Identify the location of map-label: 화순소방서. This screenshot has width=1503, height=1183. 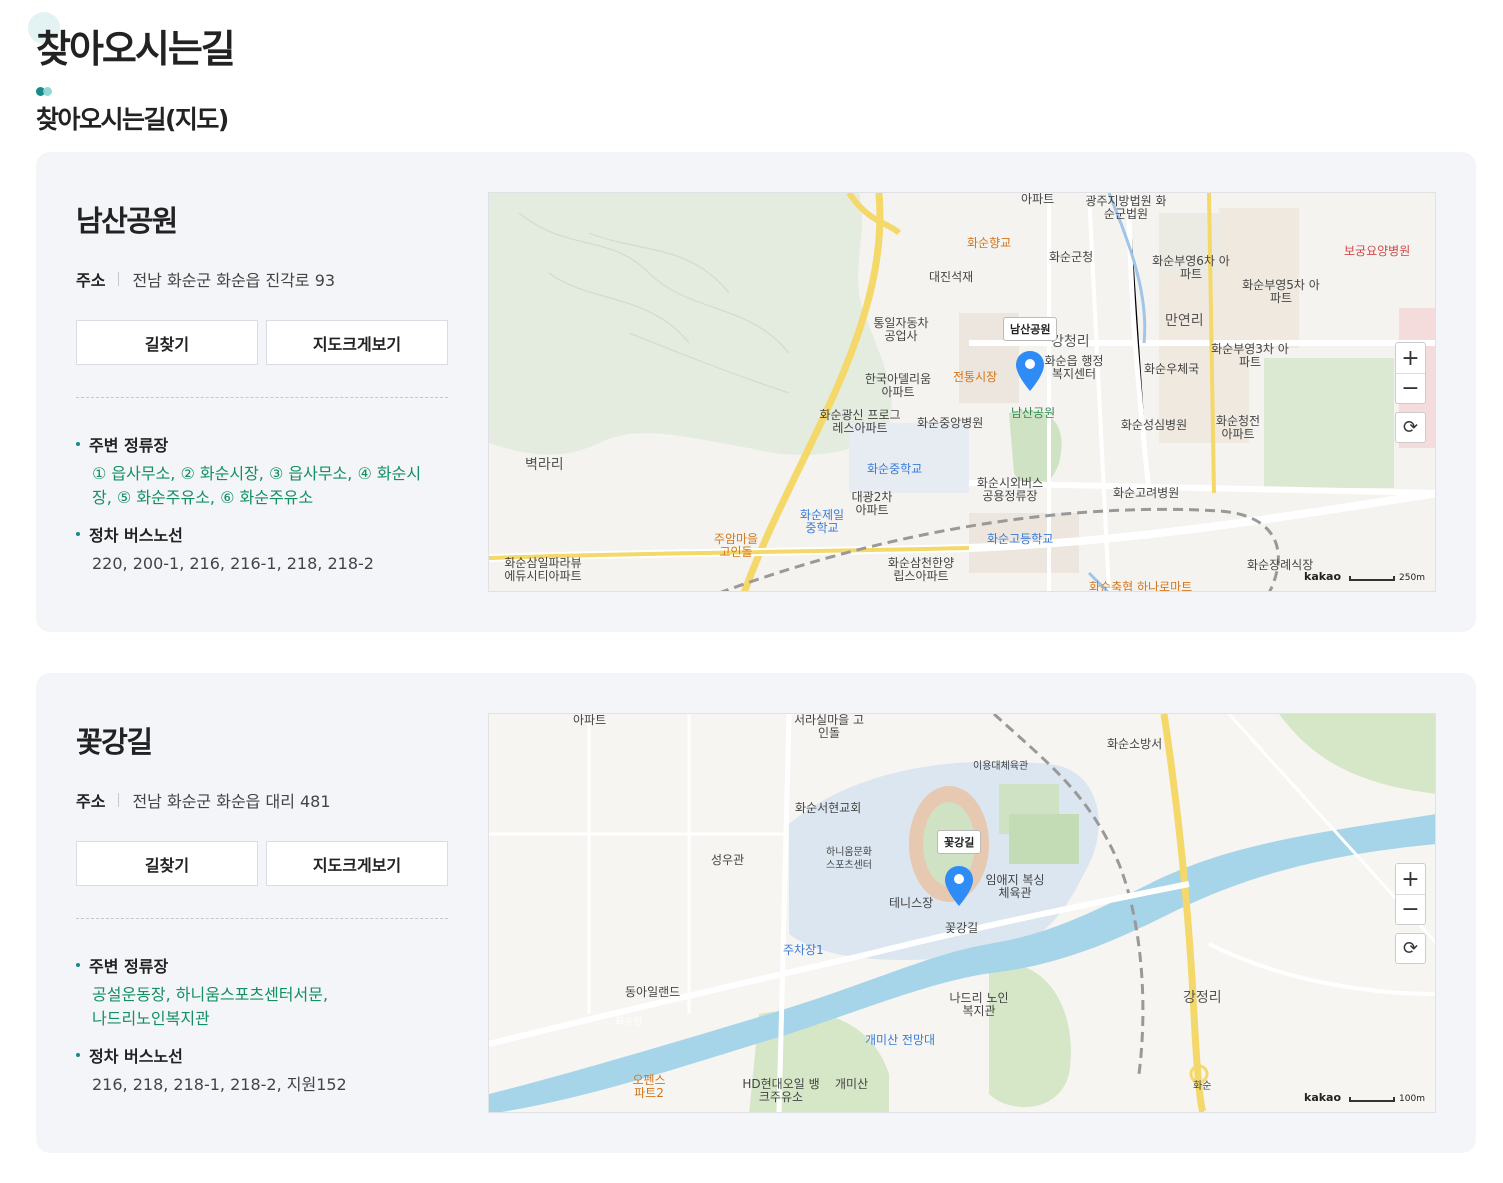
(1135, 744).